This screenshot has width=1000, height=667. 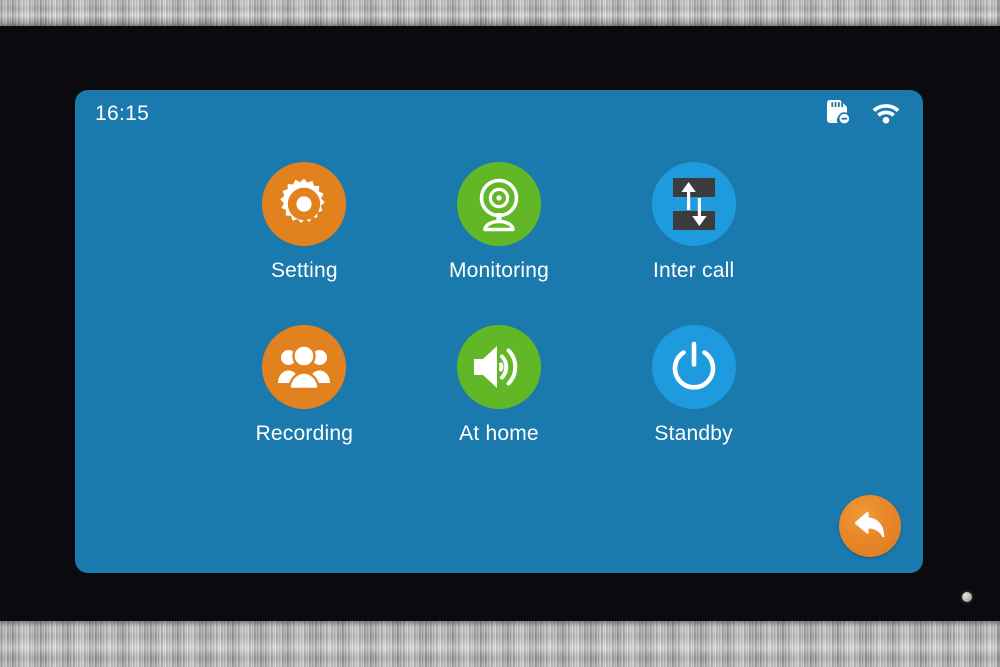 What do you see at coordinates (838, 114) in the screenshot?
I see `sd-card-removed-icon` at bounding box center [838, 114].